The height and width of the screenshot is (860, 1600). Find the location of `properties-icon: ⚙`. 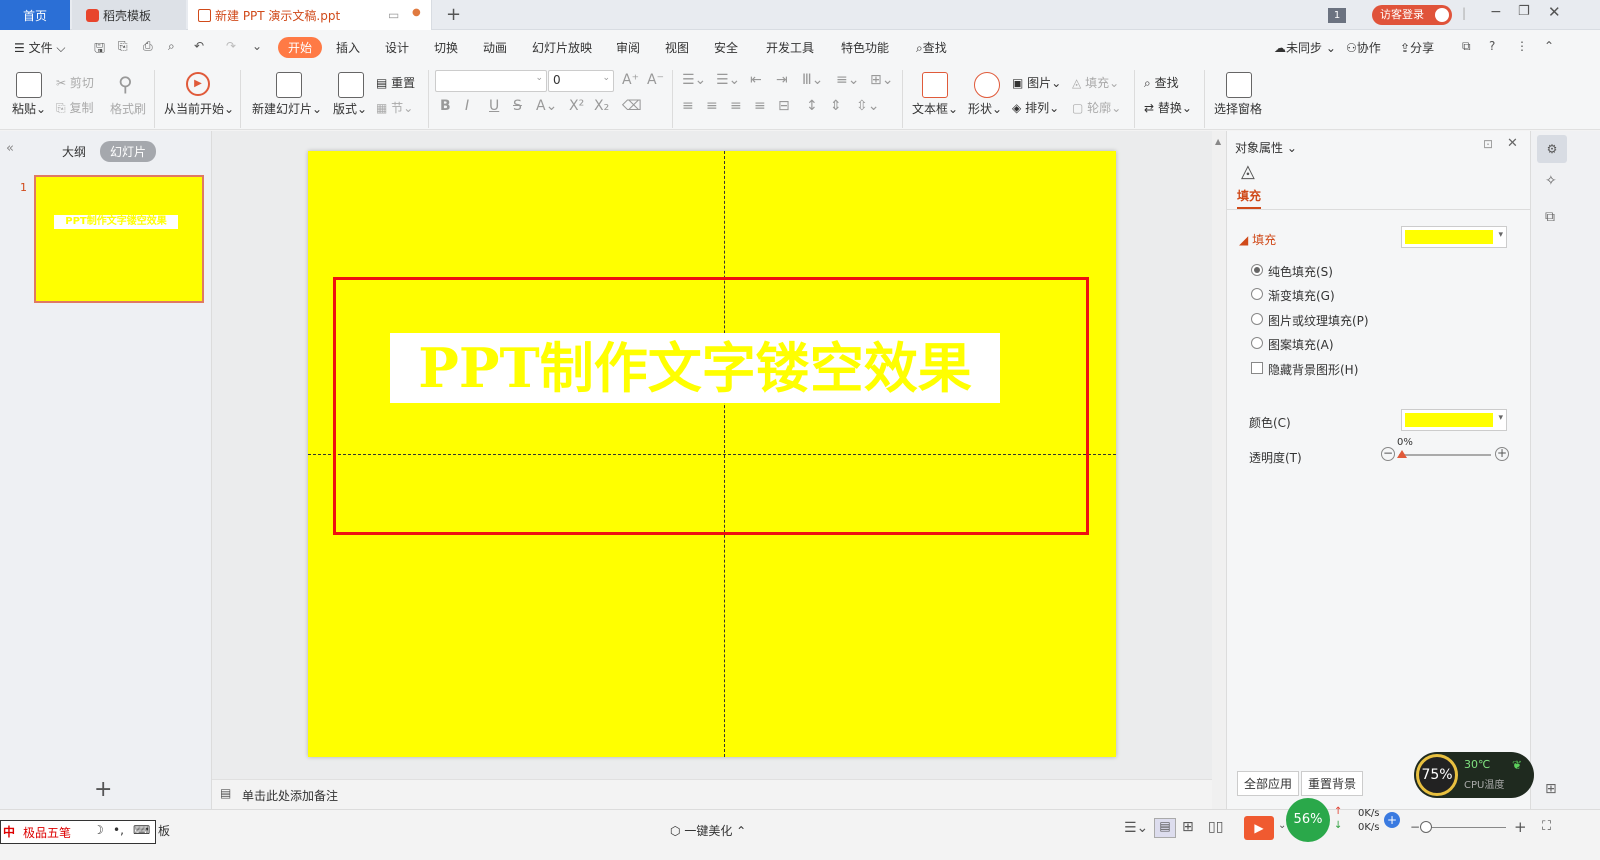

properties-icon: ⚙ is located at coordinates (1552, 149).